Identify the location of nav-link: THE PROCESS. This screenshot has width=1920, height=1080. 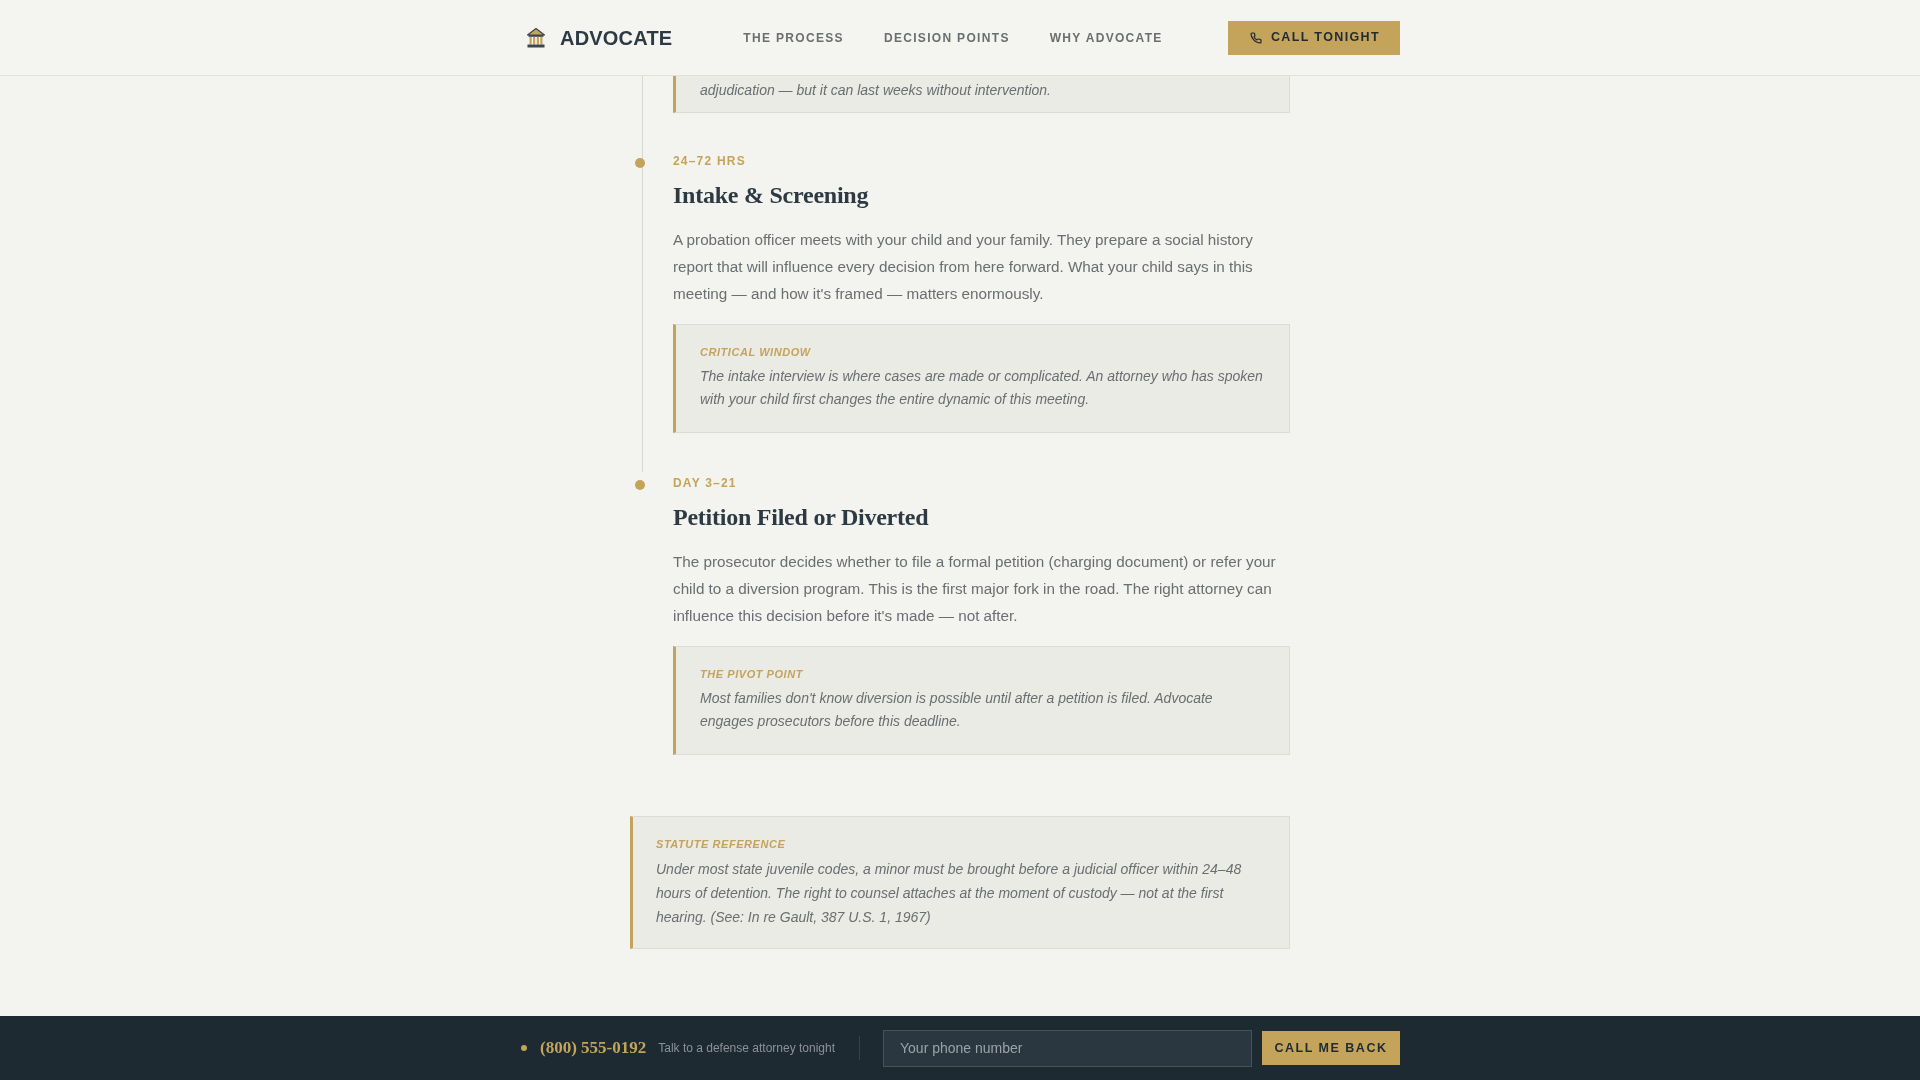
(793, 37).